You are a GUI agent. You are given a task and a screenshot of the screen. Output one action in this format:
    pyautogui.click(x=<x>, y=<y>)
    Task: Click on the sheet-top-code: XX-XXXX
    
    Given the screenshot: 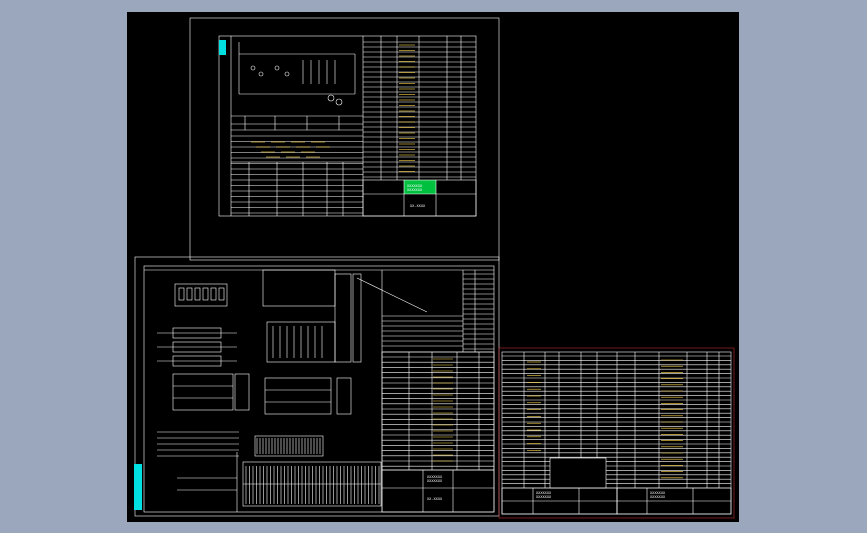 What is the action you would take?
    pyautogui.click(x=418, y=206)
    